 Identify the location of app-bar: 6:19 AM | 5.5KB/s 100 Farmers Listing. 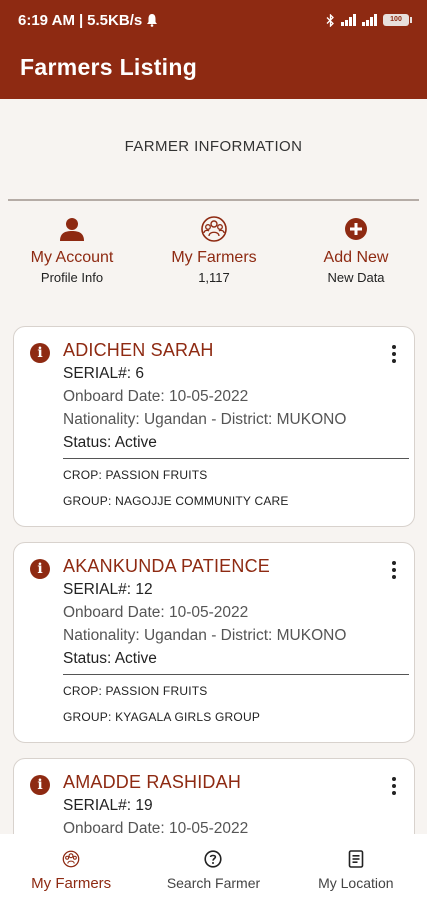
(213, 49).